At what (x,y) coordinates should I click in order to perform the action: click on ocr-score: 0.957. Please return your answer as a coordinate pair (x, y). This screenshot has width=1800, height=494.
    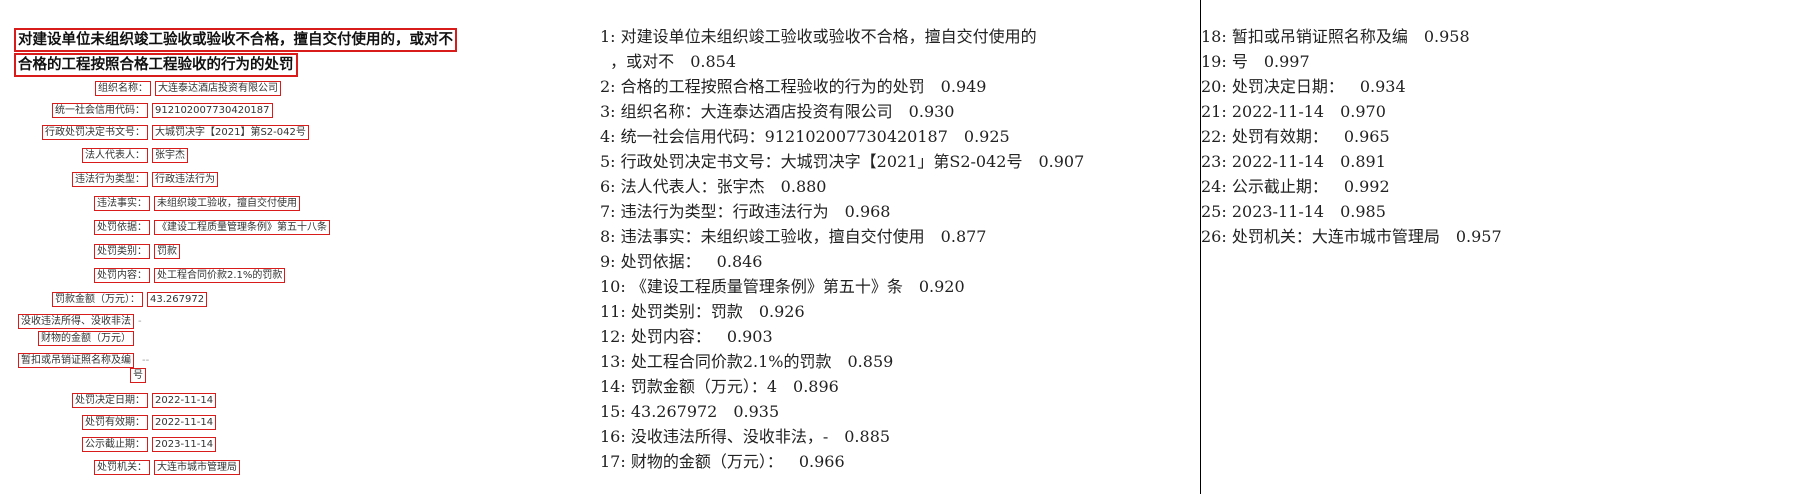
    Looking at the image, I should click on (1478, 236).